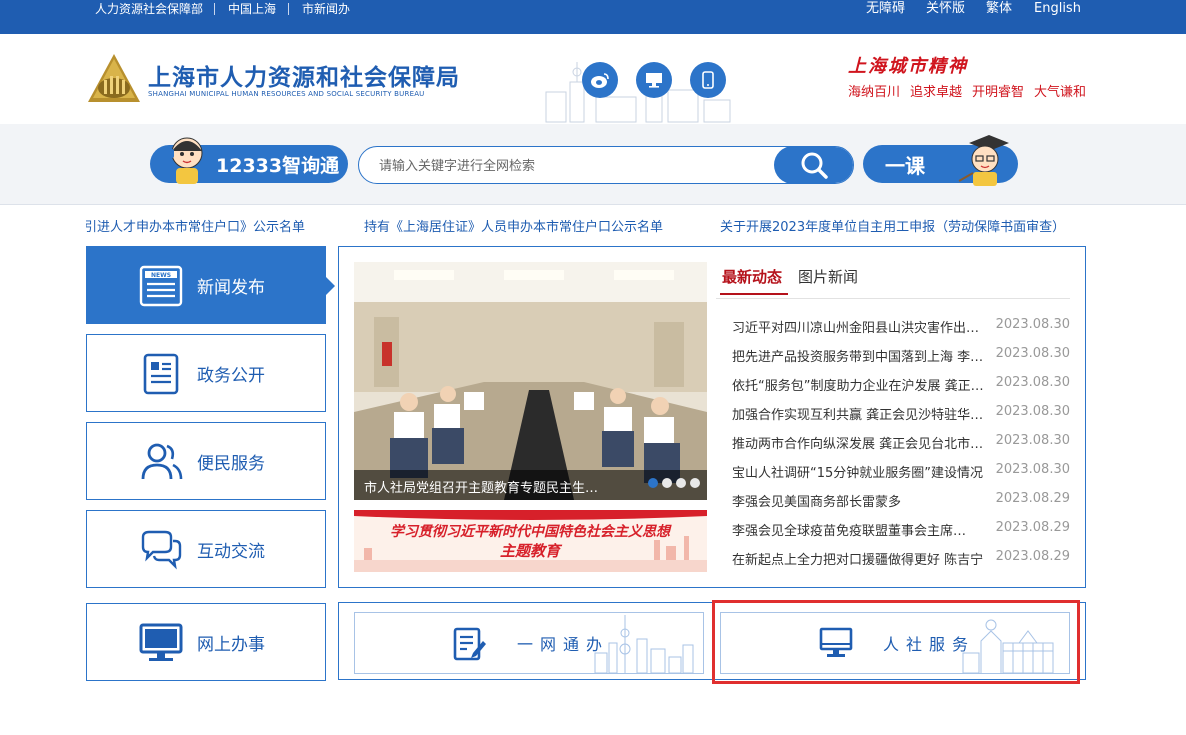 This screenshot has width=1186, height=735. I want to click on customer-service-avatar-icon, so click(186, 160).